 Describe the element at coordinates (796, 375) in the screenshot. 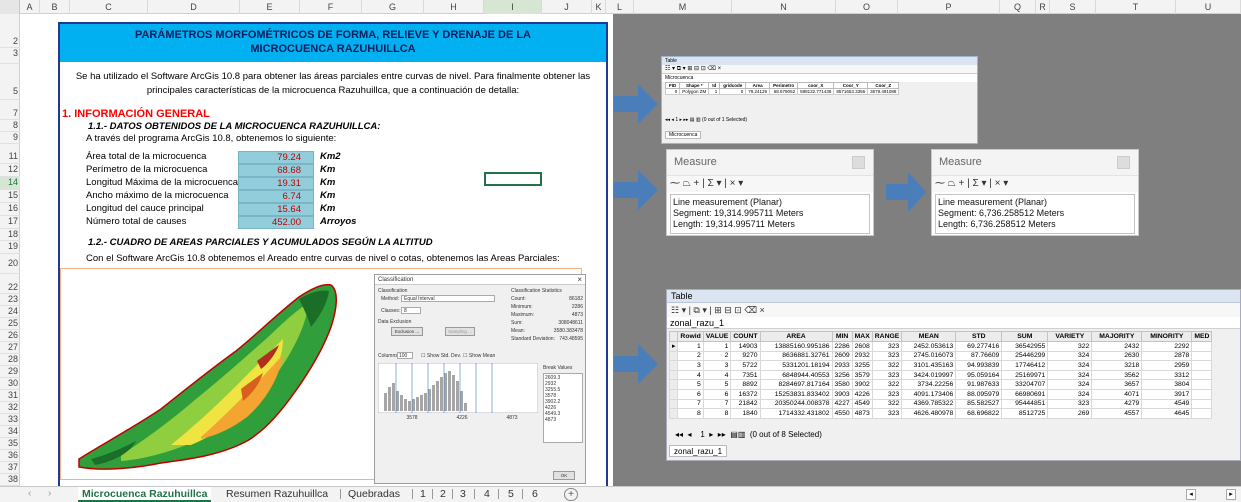

I see `table-cell: 6848944.40553` at that location.